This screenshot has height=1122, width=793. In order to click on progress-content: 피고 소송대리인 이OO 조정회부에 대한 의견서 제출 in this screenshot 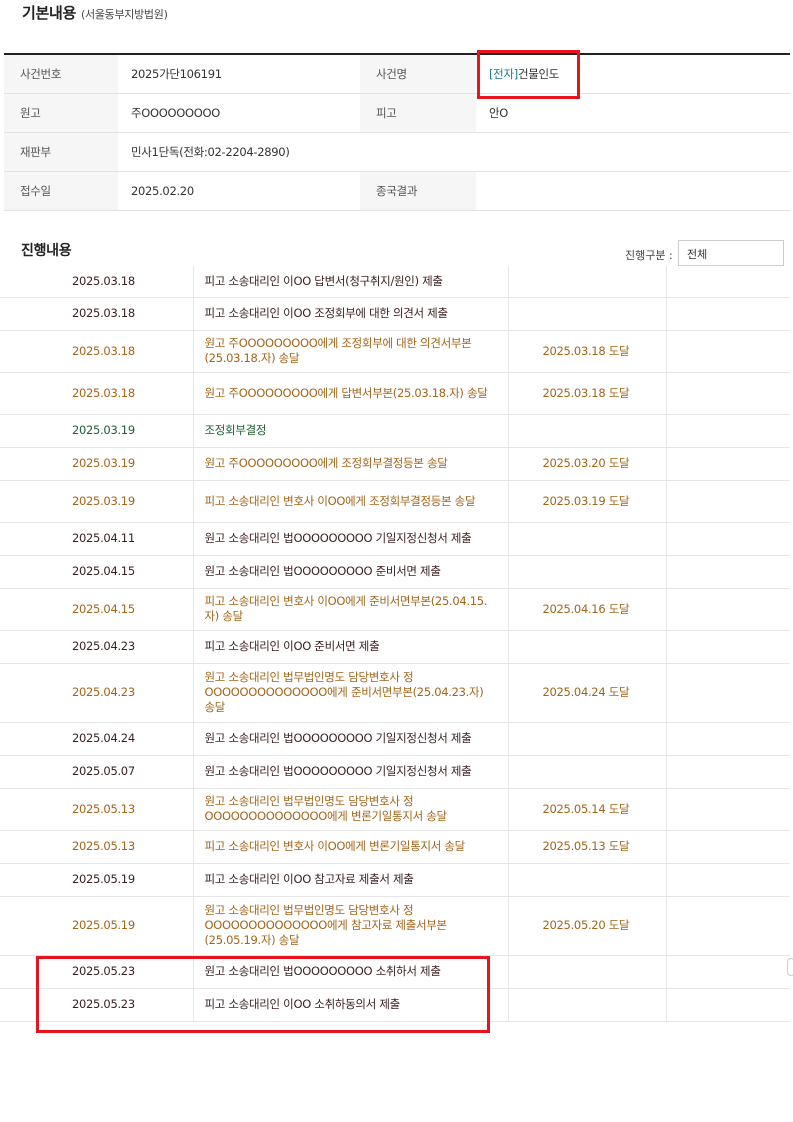, I will do `click(351, 314)`.